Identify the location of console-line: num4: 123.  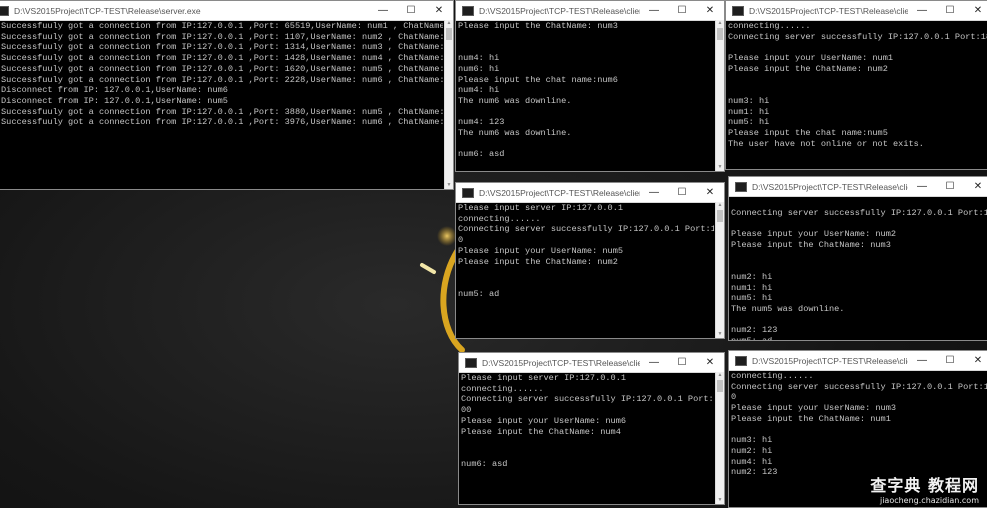
(481, 122).